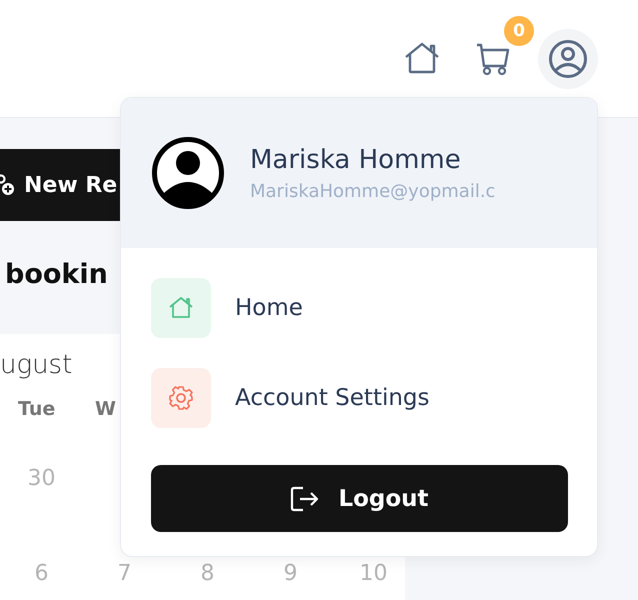 The width and height of the screenshot is (638, 600). I want to click on user-icon, so click(568, 58).